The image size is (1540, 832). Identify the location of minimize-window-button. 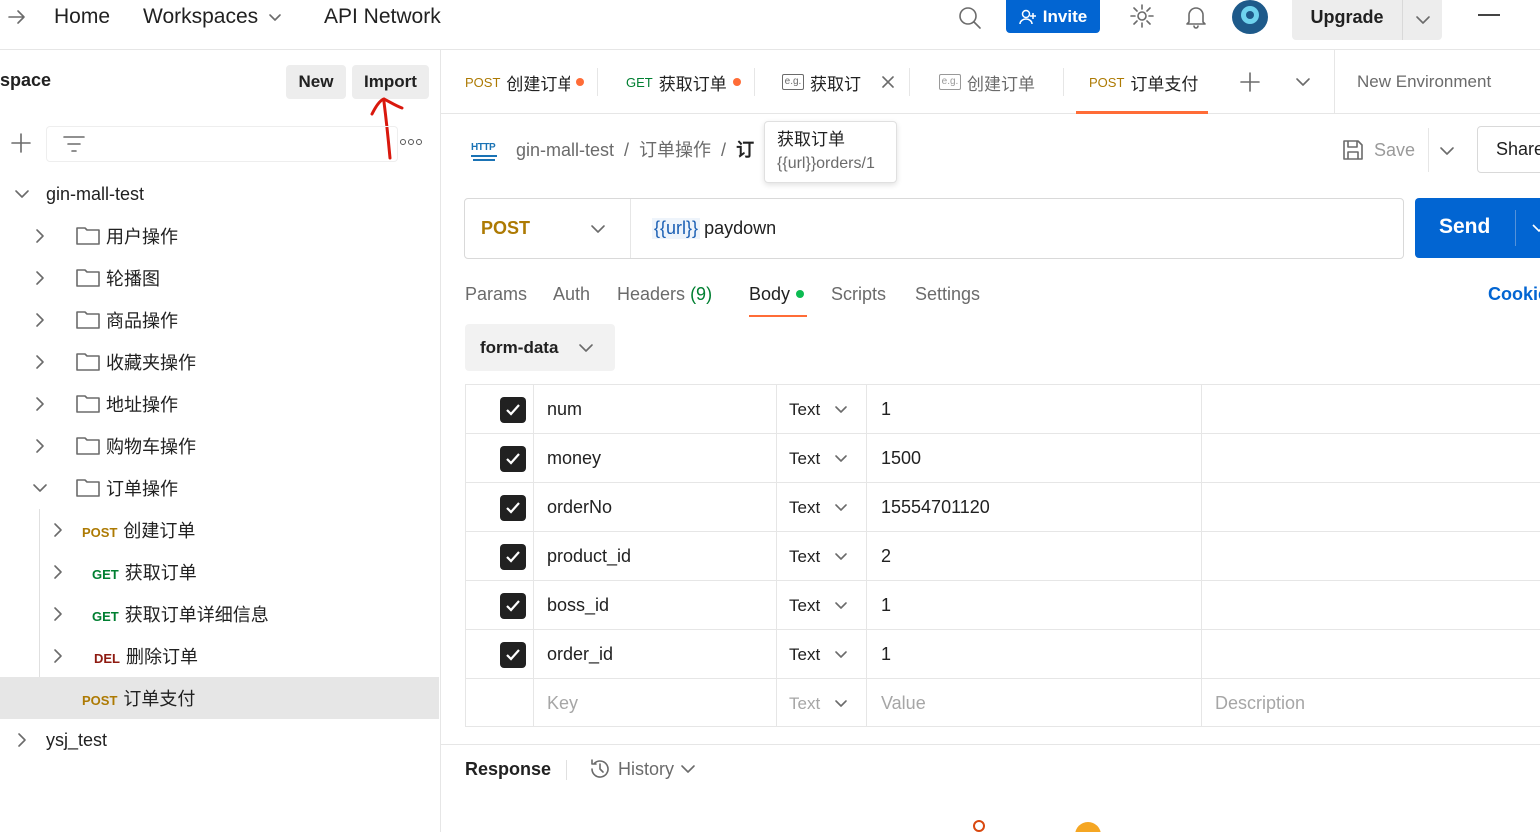
(1489, 15).